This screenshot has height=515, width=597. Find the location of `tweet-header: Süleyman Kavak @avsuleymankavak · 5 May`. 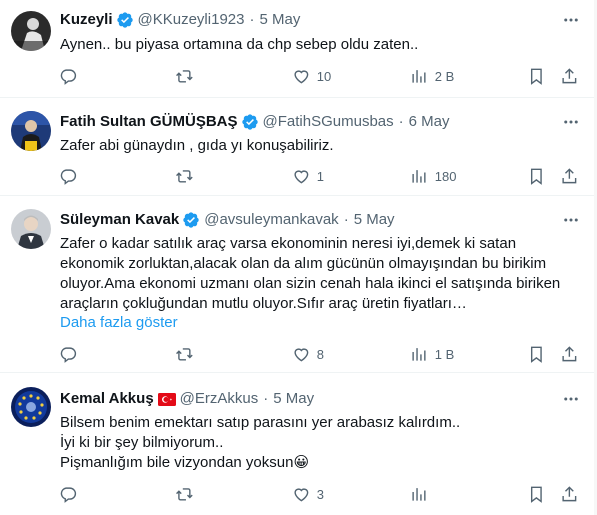

tweet-header: Süleyman Kavak @avsuleymankavak · 5 May is located at coordinates (227, 220).